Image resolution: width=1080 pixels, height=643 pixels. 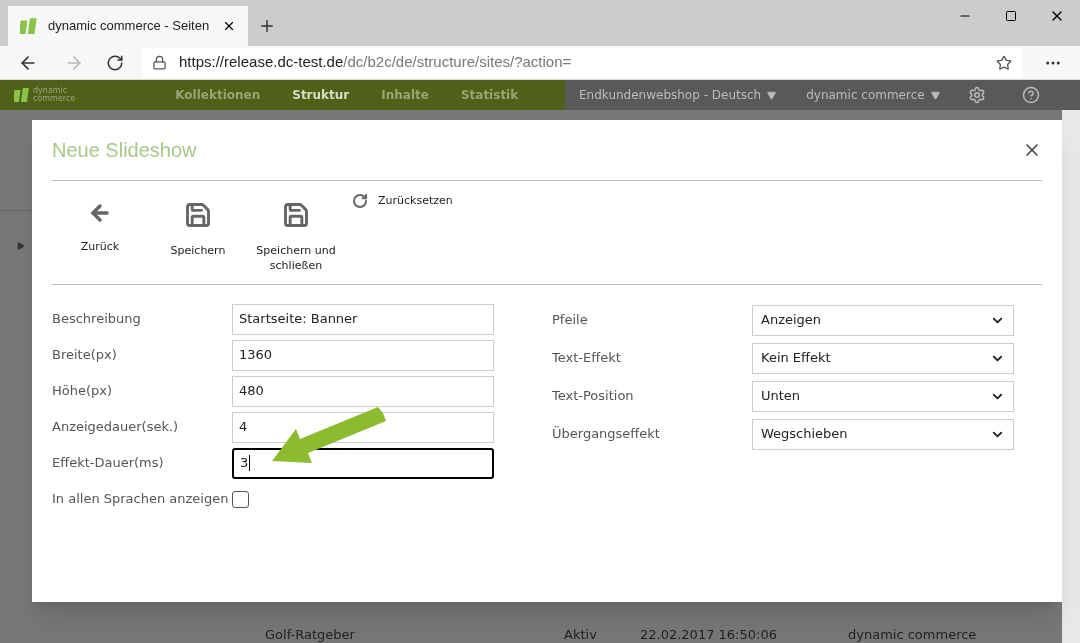 I want to click on expand-icon, so click(x=21, y=246).